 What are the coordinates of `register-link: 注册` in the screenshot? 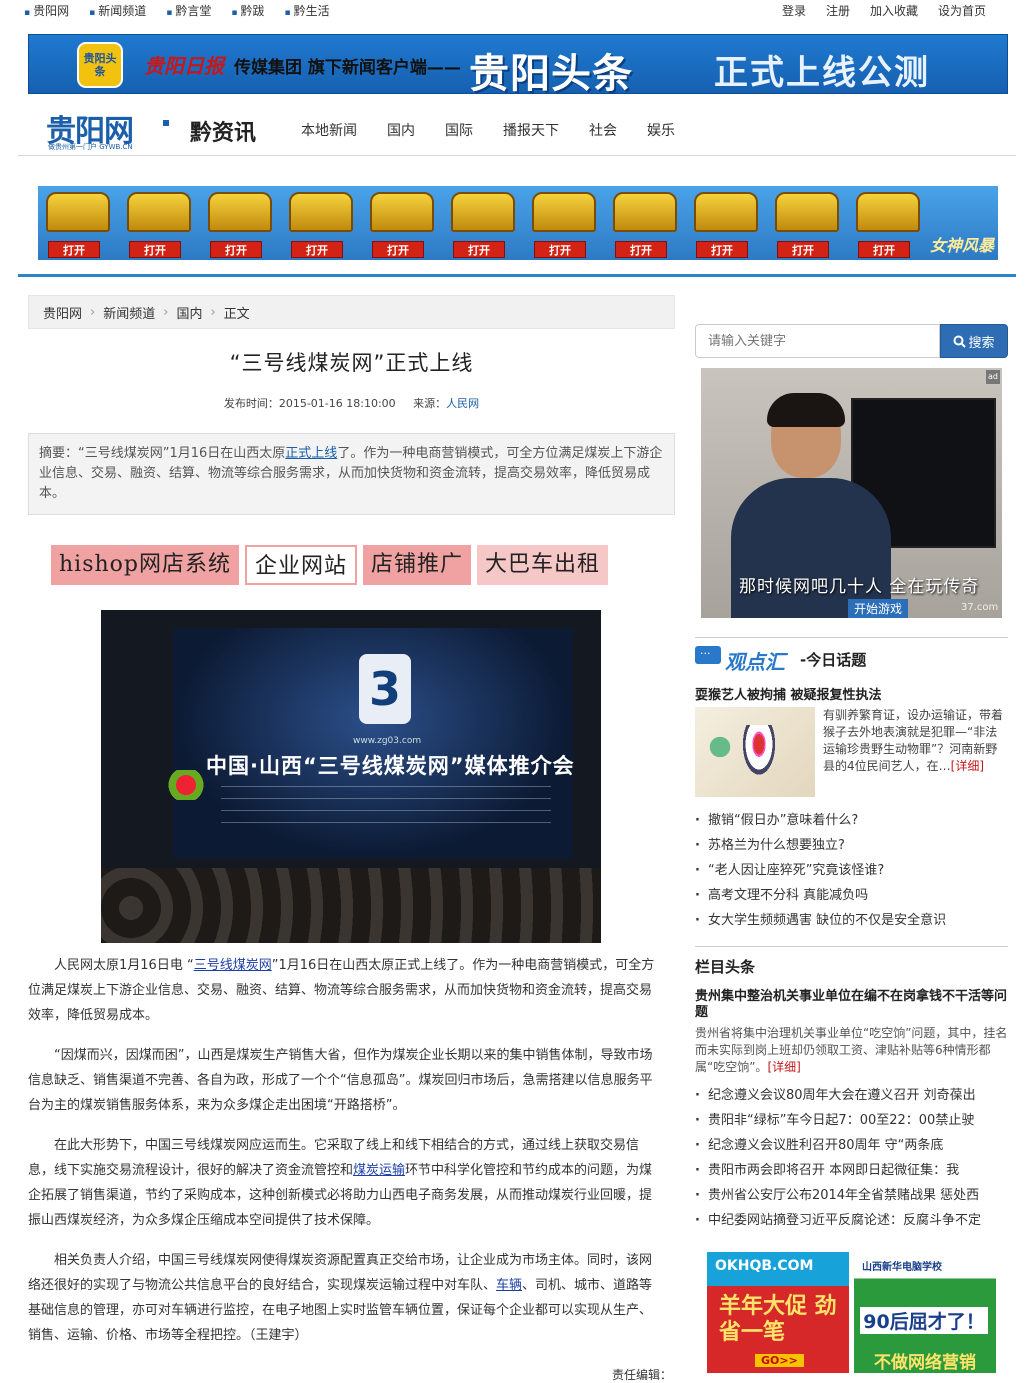 It's located at (838, 10).